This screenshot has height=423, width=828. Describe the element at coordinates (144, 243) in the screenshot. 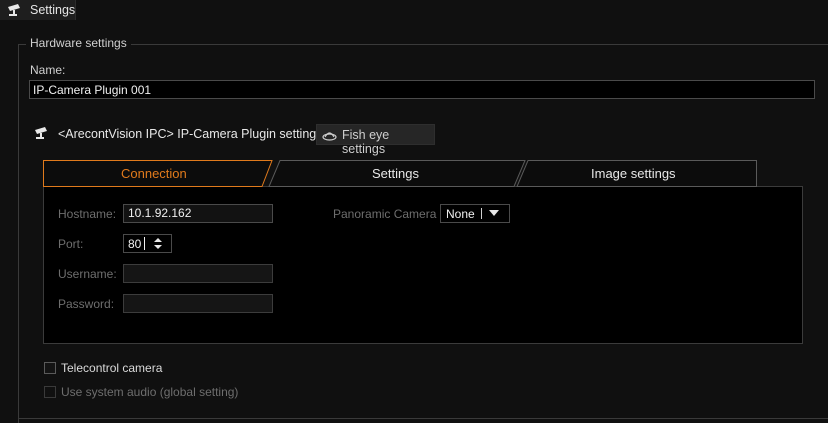

I see `text-cursor` at that location.